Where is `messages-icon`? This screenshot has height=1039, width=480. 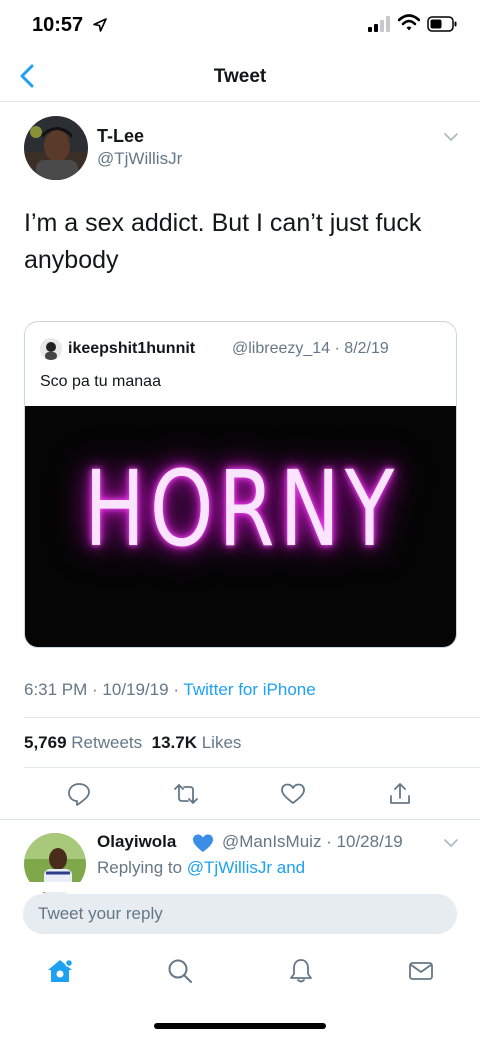
messages-icon is located at coordinates (421, 971).